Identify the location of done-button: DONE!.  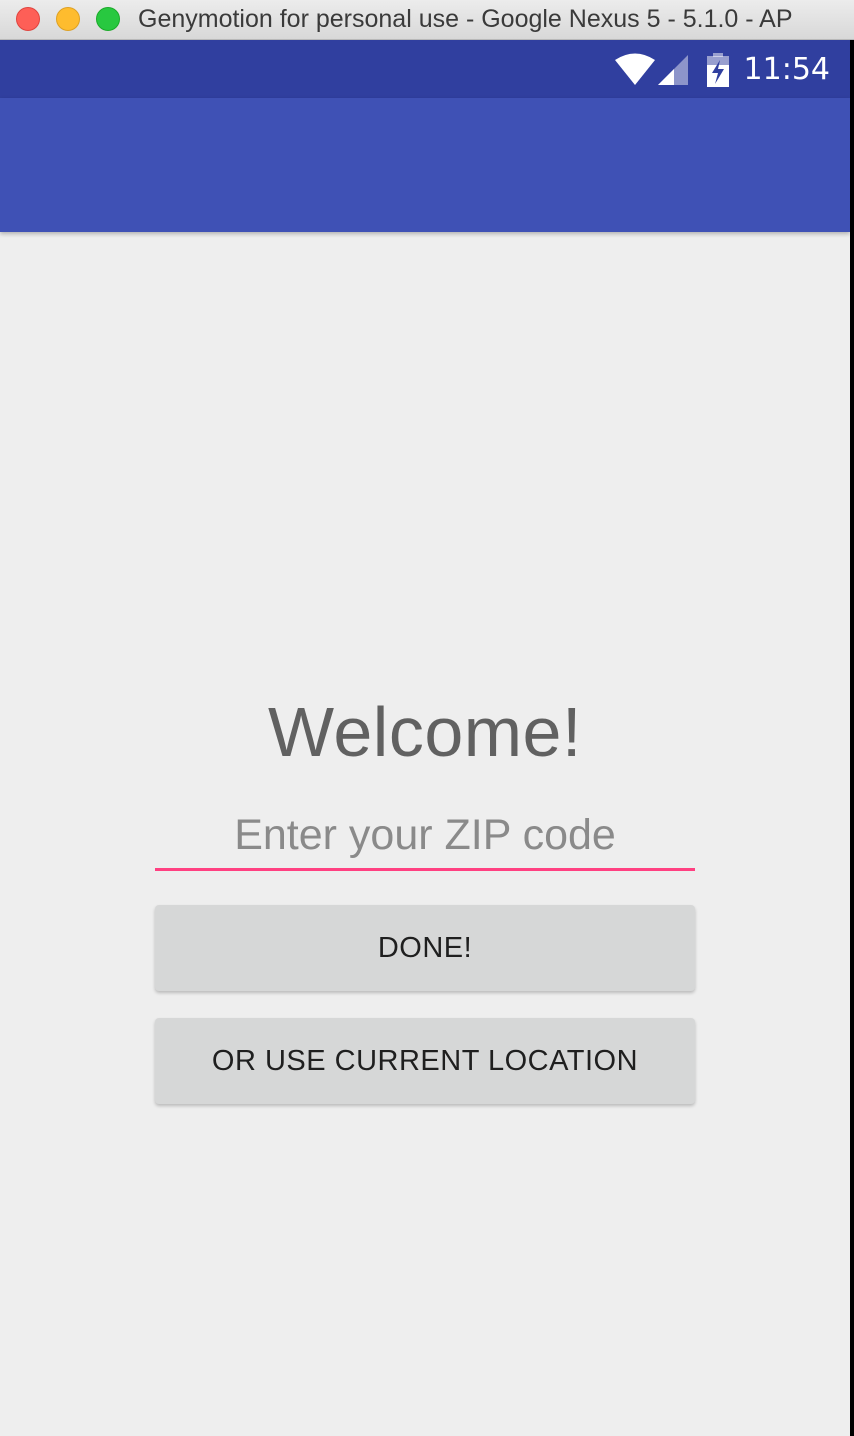
(425, 948).